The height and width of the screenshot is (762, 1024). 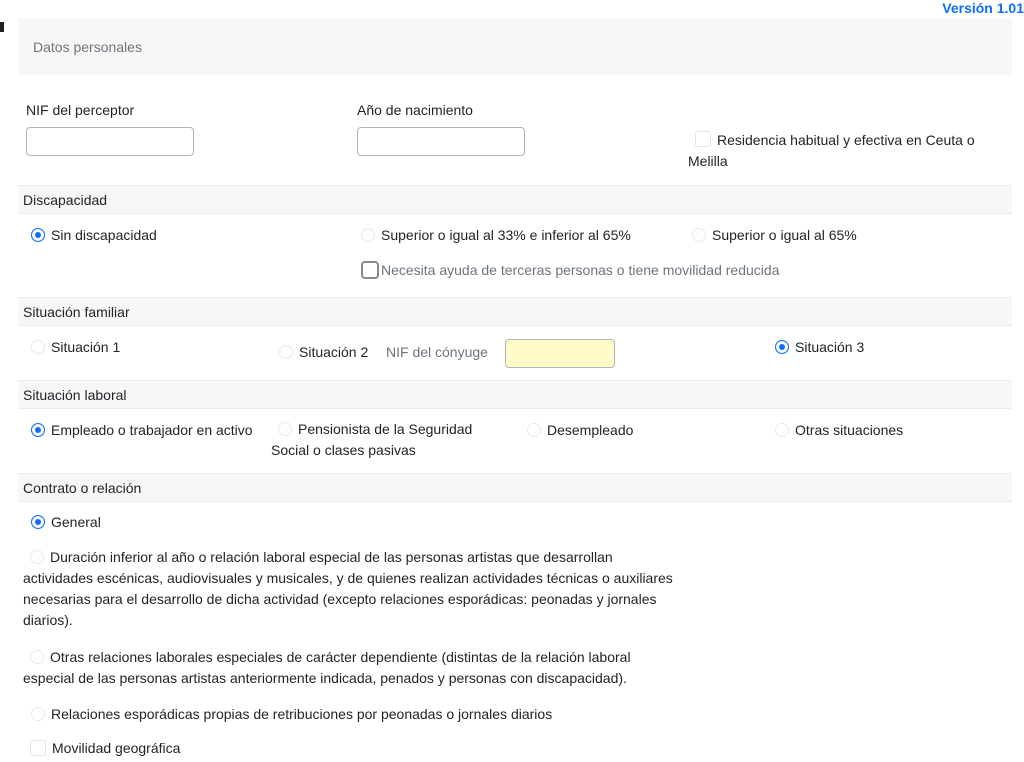 What do you see at coordinates (76, 522) in the screenshot?
I see `option-label: General` at bounding box center [76, 522].